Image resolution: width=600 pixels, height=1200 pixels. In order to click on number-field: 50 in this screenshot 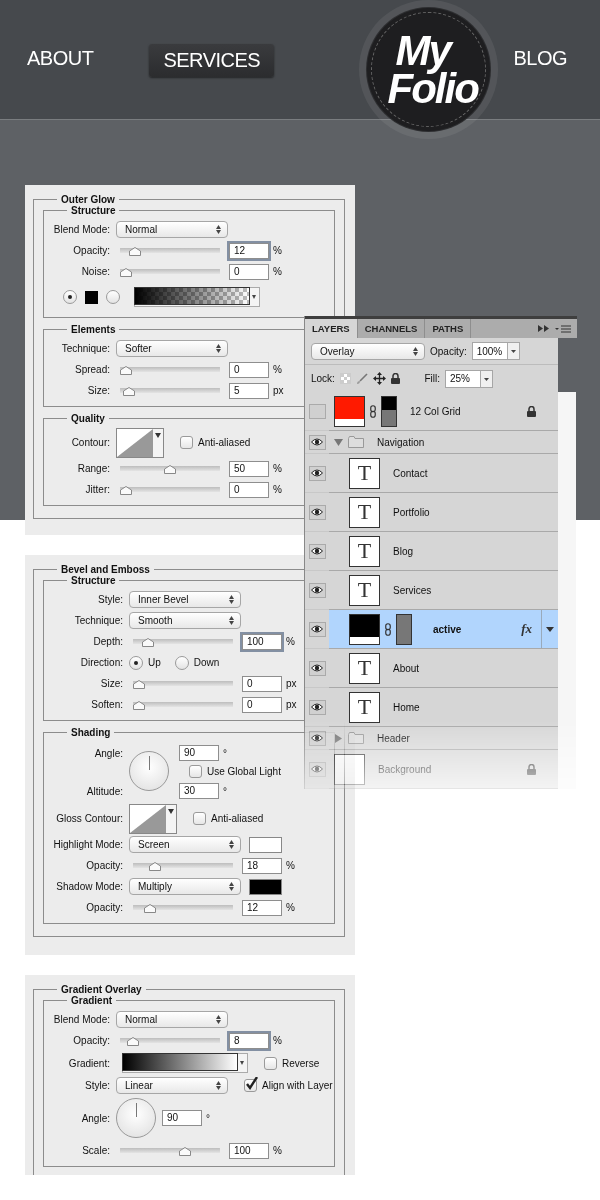, I will do `click(249, 468)`.